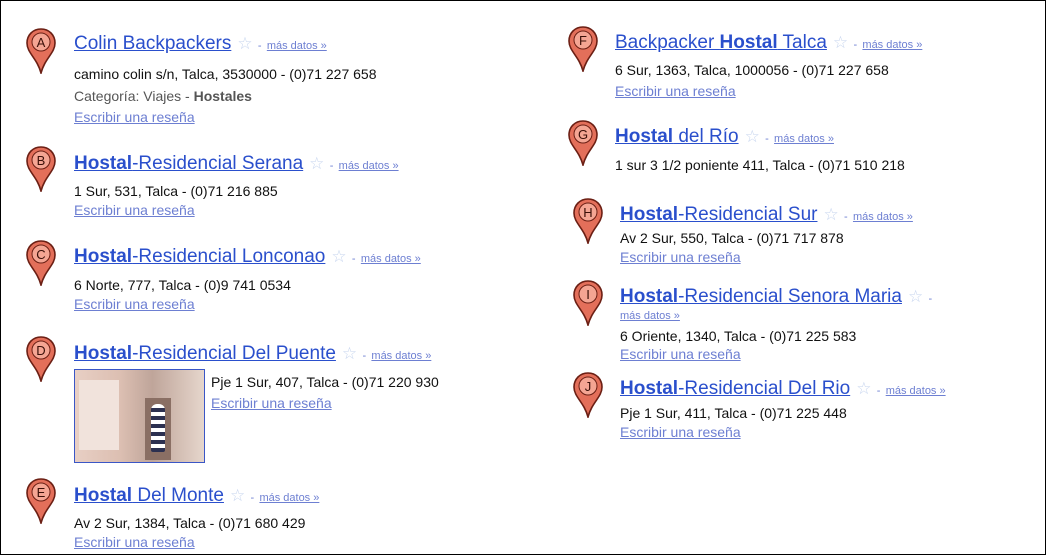 The width and height of the screenshot is (1049, 558). I want to click on listing-address: 6 Oriente, 1340, Talca - (0)71 225 583, so click(738, 336).